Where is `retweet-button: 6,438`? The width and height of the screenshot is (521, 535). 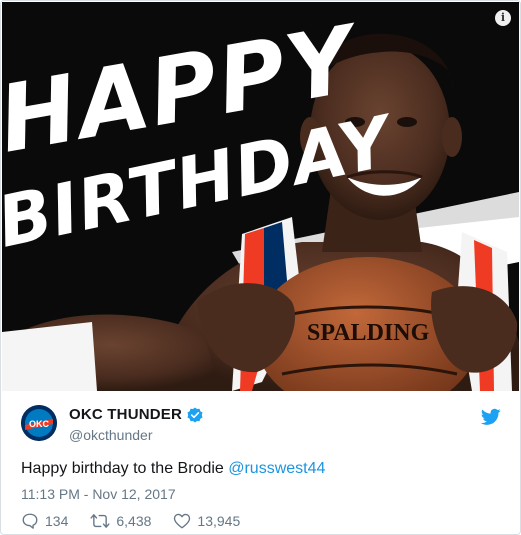 retweet-button: 6,438 is located at coordinates (120, 521).